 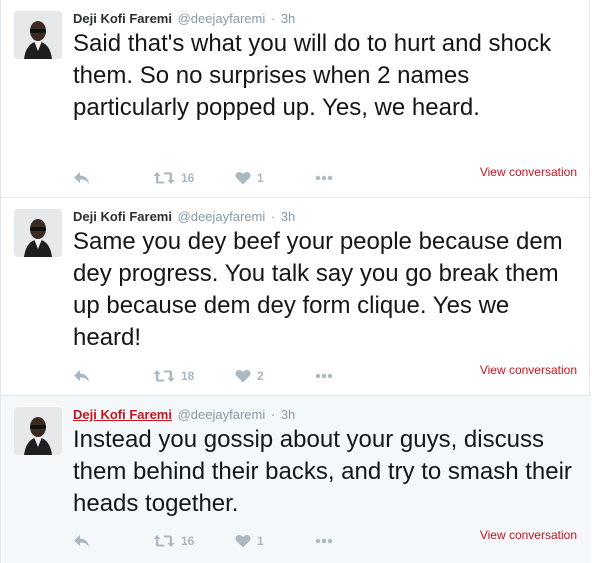 What do you see at coordinates (213, 376) in the screenshot?
I see `tweet-actions: 18 2` at bounding box center [213, 376].